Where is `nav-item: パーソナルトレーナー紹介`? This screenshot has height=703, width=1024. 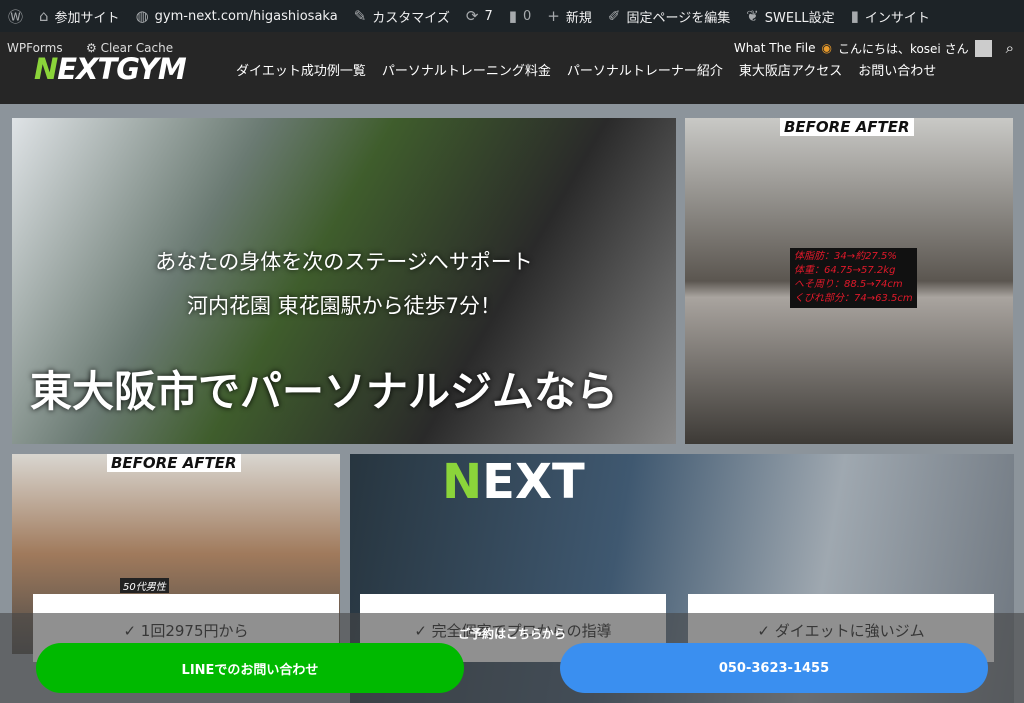 nav-item: パーソナルトレーナー紹介 is located at coordinates (645, 69).